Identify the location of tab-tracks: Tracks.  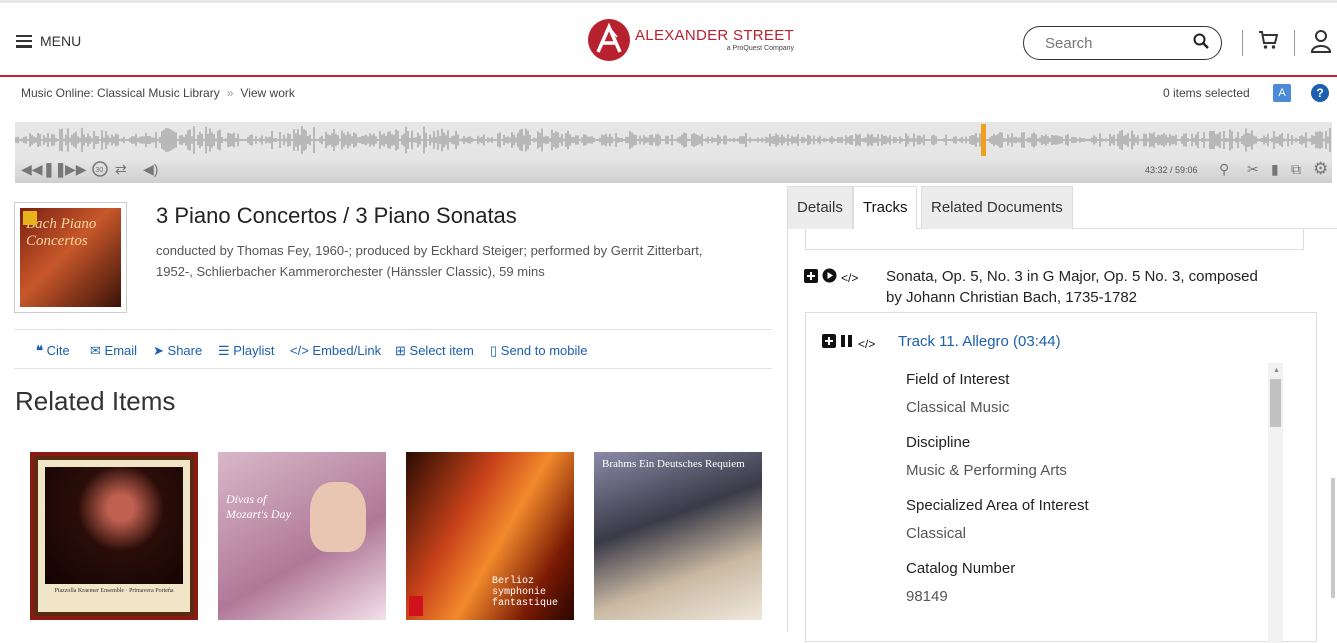
(885, 207).